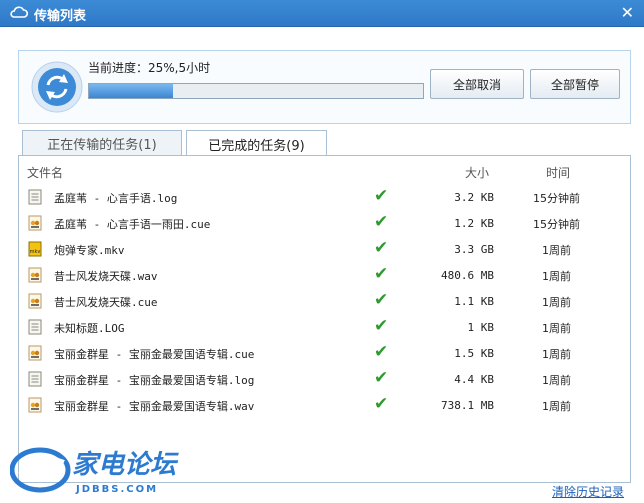 This screenshot has height=503, width=644. I want to click on file-name: 未知标题.LOG, so click(89, 328).